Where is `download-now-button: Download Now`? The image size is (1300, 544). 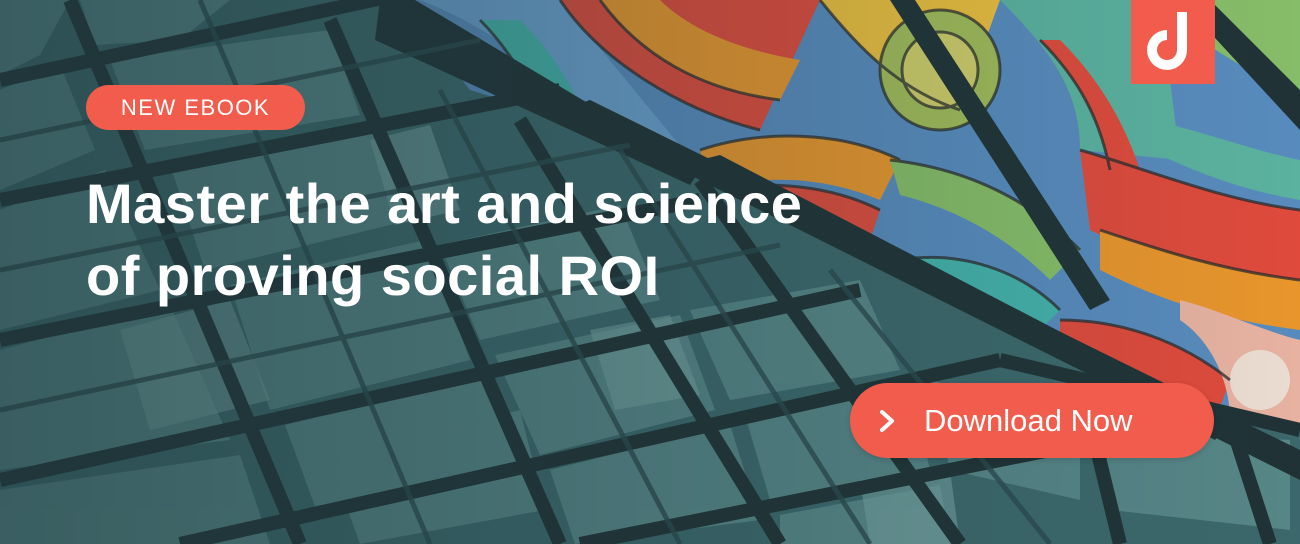
download-now-button: Download Now is located at coordinates (1032, 420).